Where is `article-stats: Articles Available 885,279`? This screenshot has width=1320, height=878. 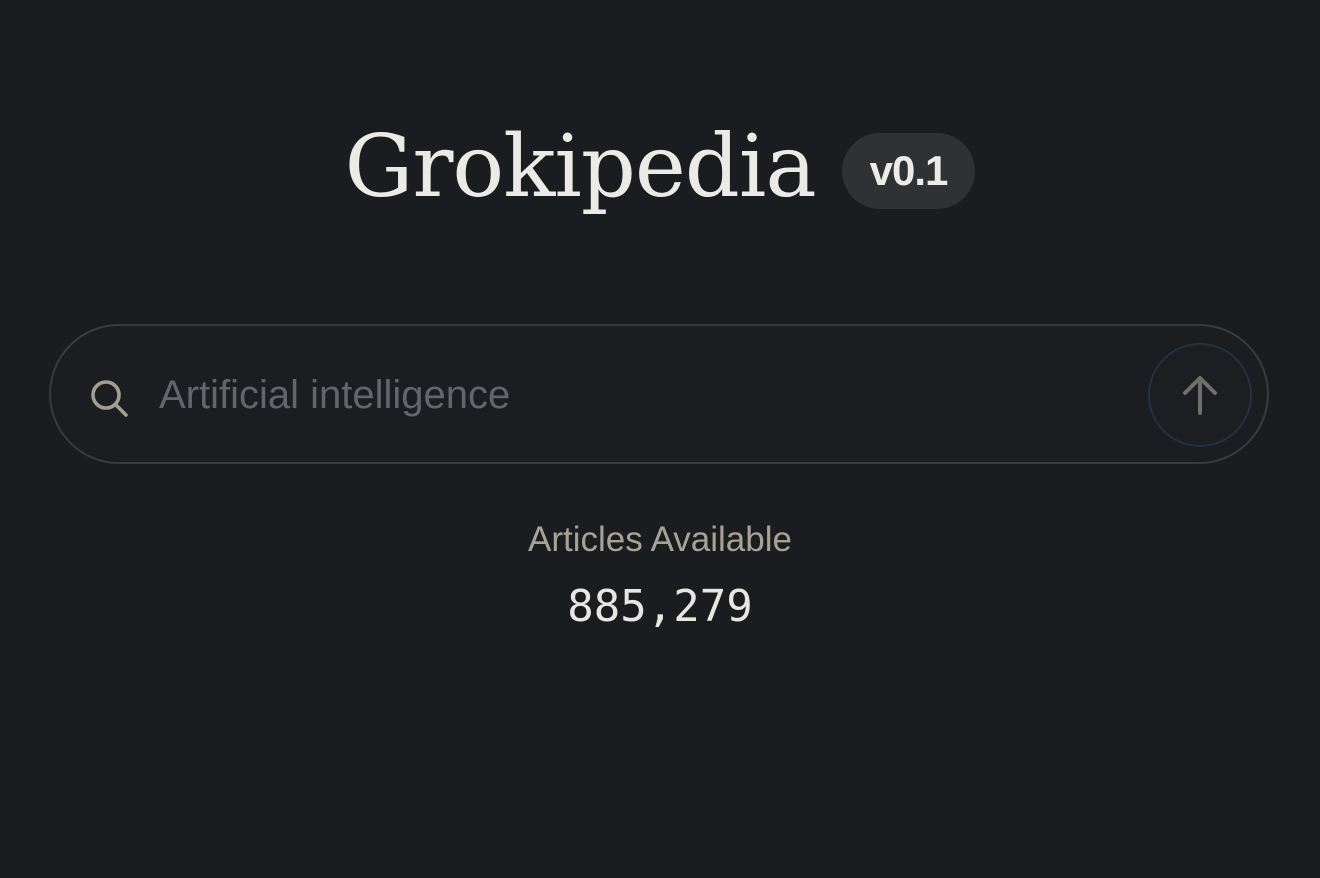 article-stats: Articles Available 885,279 is located at coordinates (660, 576).